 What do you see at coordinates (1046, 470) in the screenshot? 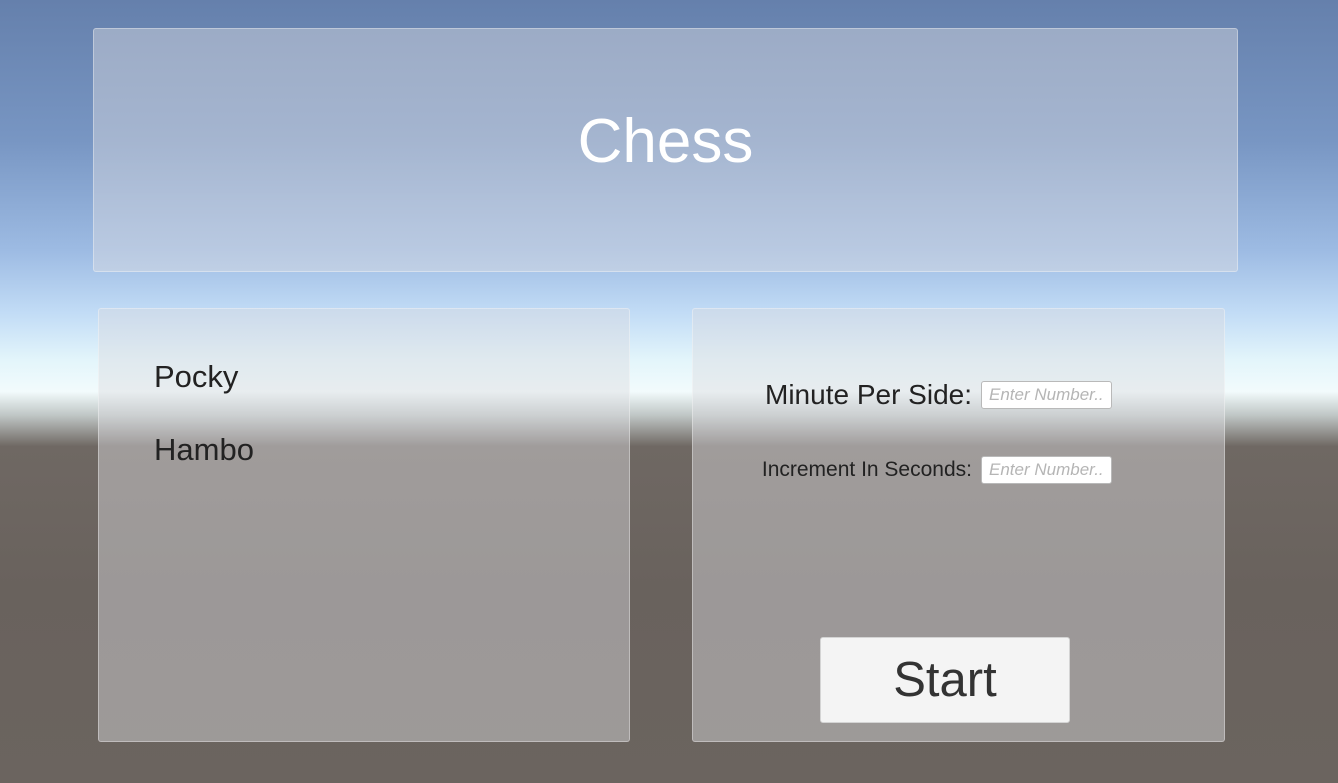
I see `increment-input` at bounding box center [1046, 470].